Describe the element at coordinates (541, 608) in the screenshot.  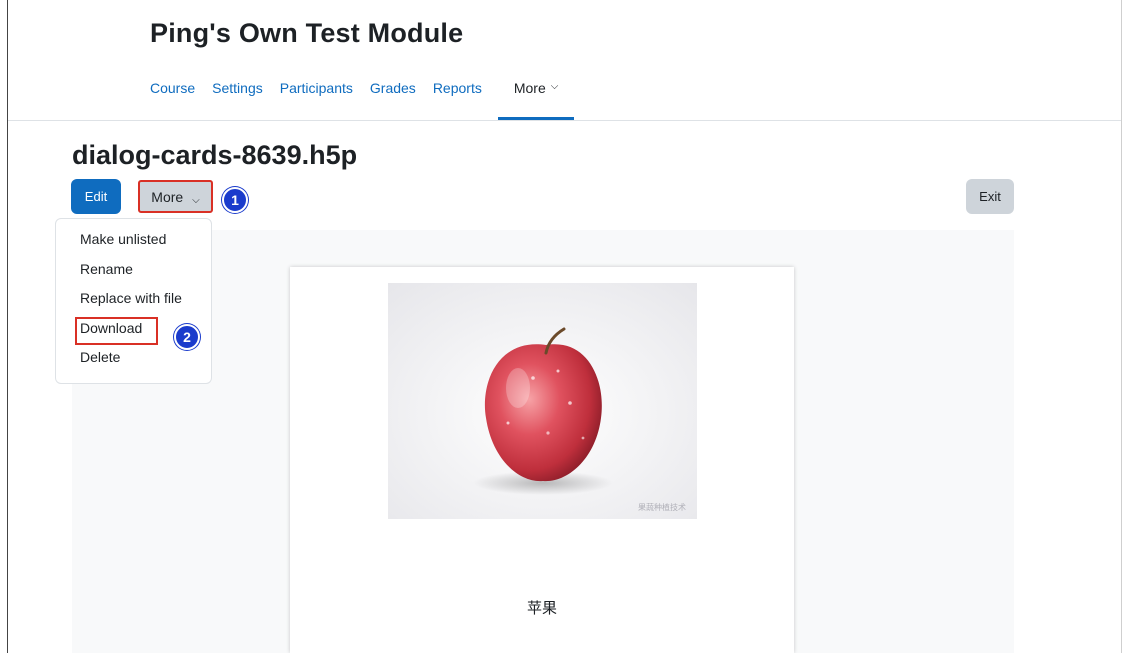
I see `card-text: 苹果` at that location.